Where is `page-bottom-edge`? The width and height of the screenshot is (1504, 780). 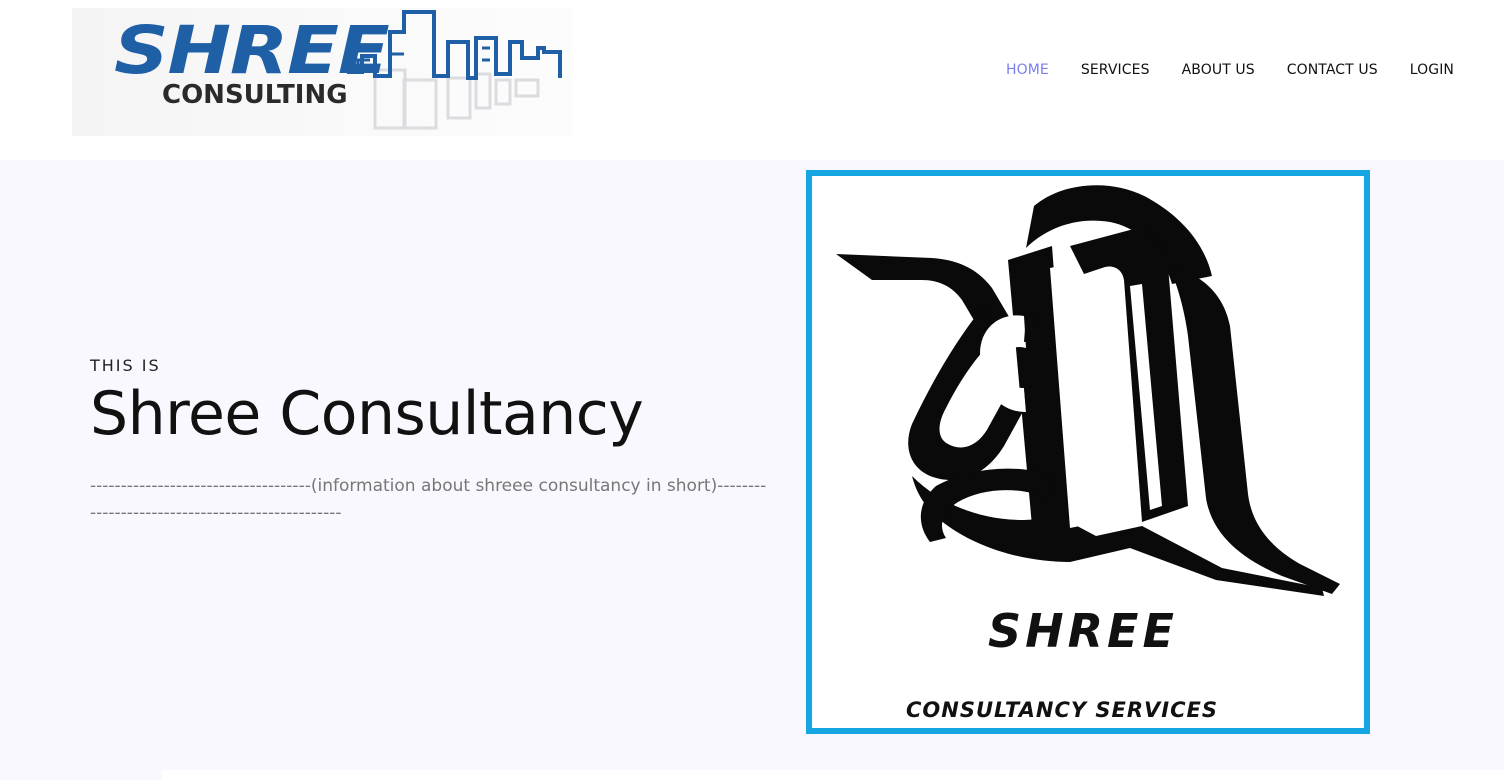
page-bottom-edge is located at coordinates (833, 775).